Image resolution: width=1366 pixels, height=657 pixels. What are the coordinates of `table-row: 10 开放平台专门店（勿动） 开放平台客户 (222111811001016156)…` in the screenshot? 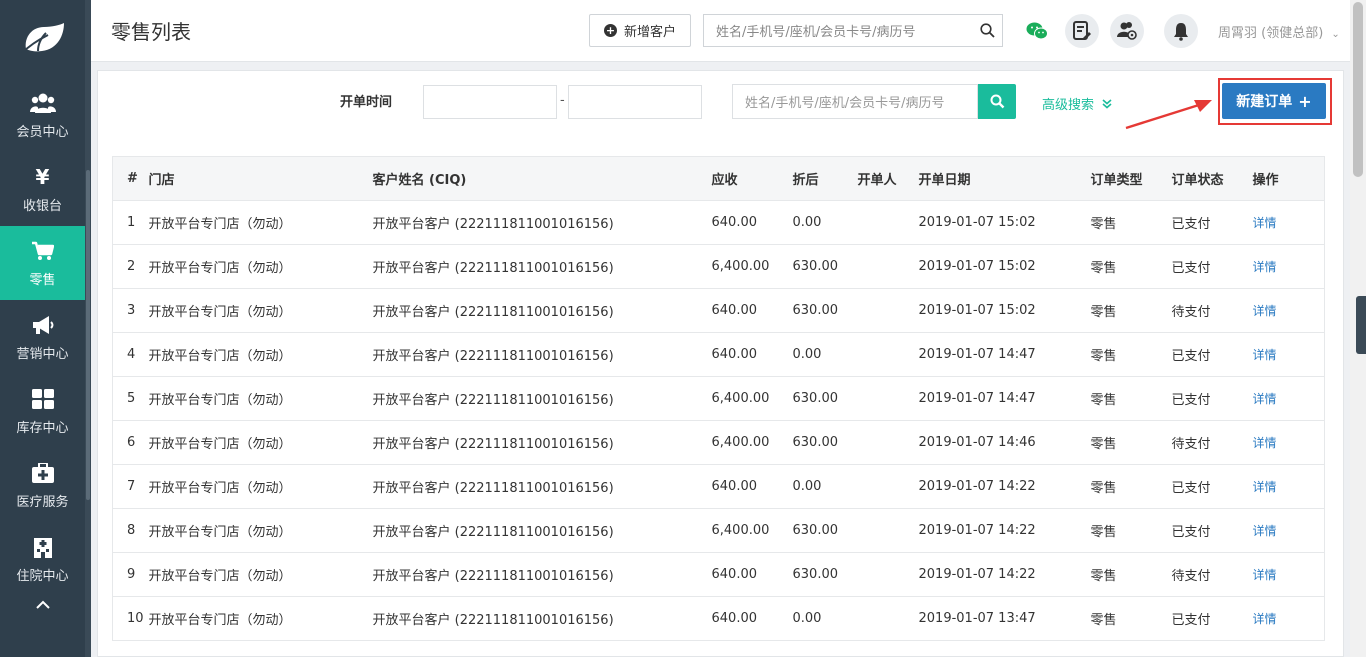 It's located at (718, 618).